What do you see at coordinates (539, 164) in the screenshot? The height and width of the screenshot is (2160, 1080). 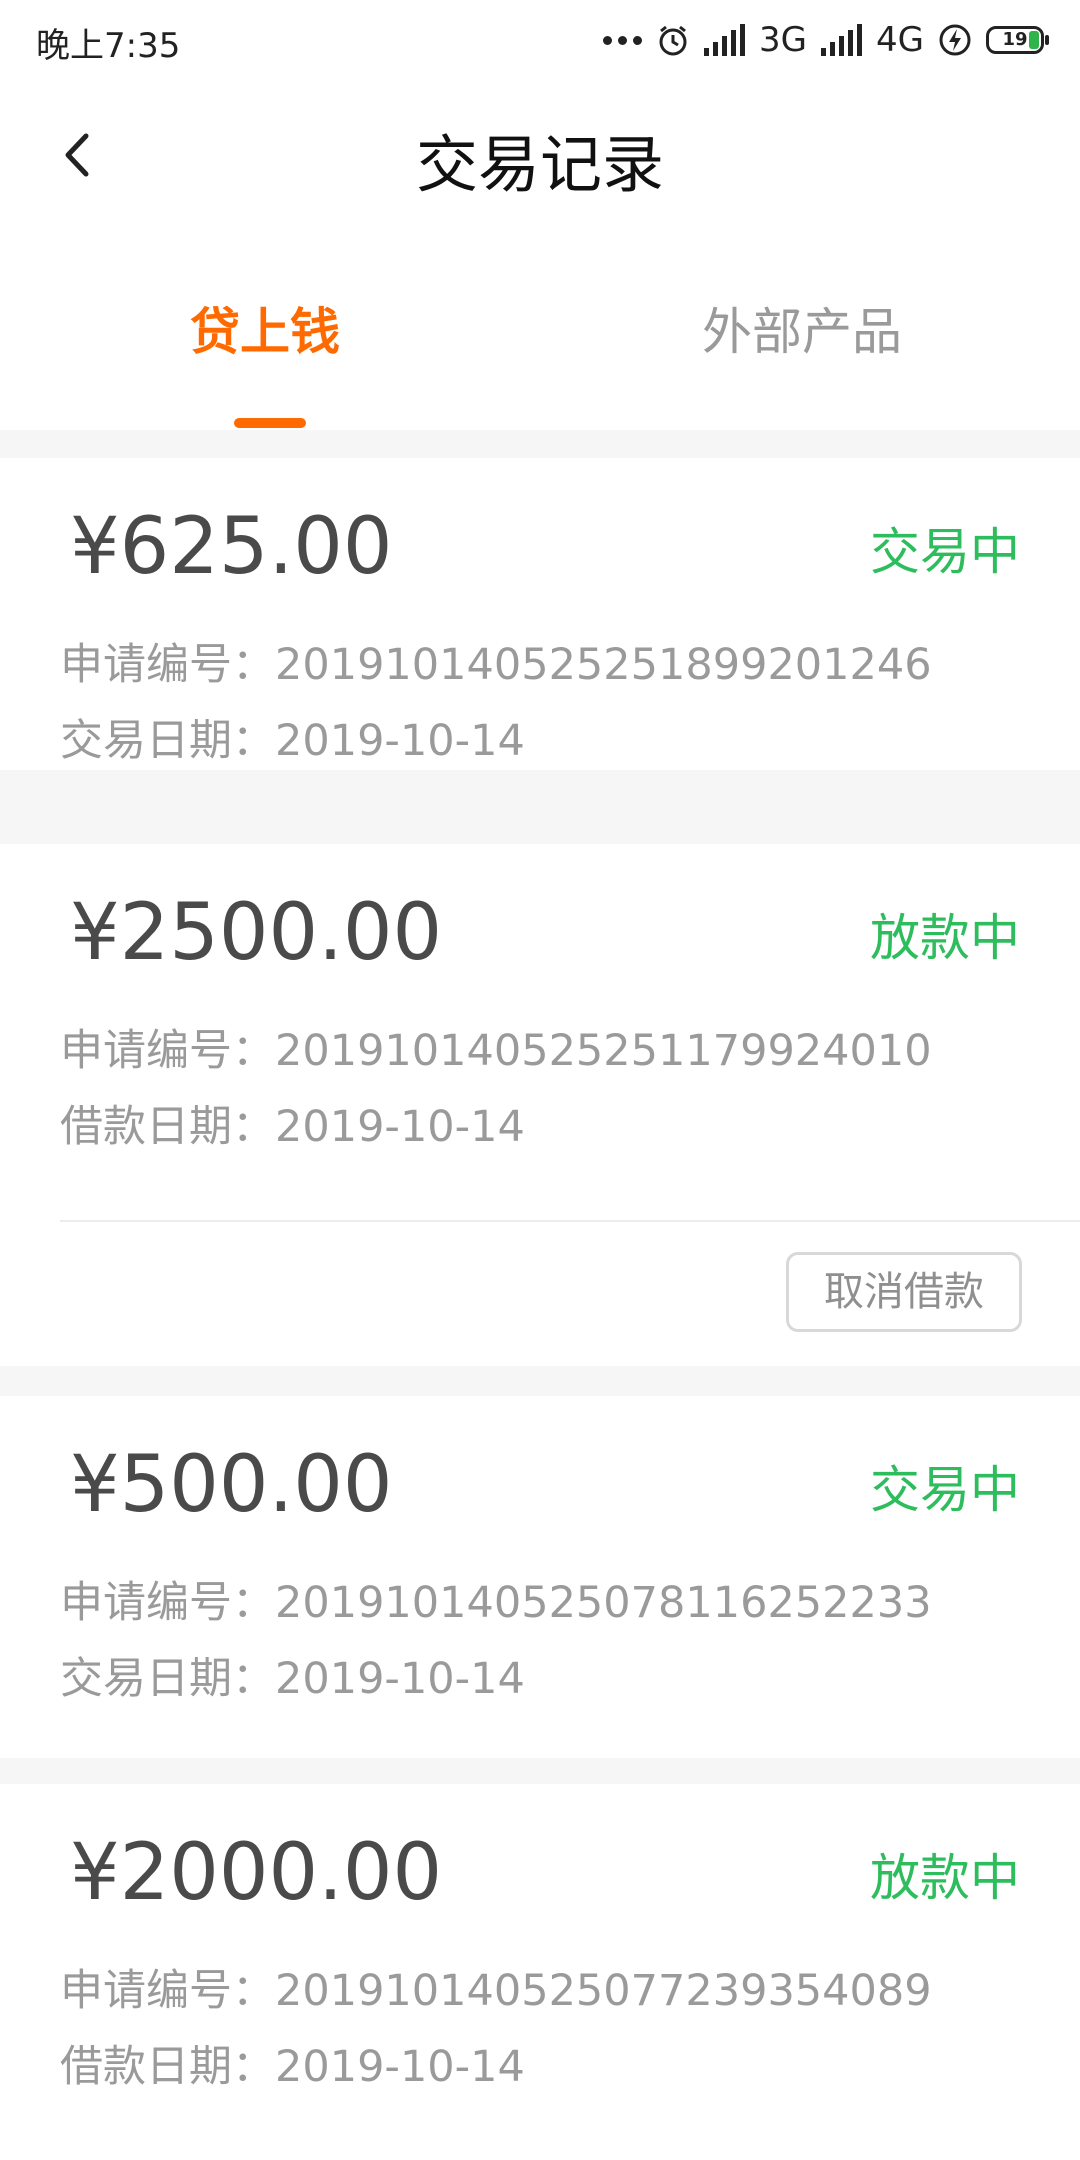 I see `page-title: 交易记录` at bounding box center [539, 164].